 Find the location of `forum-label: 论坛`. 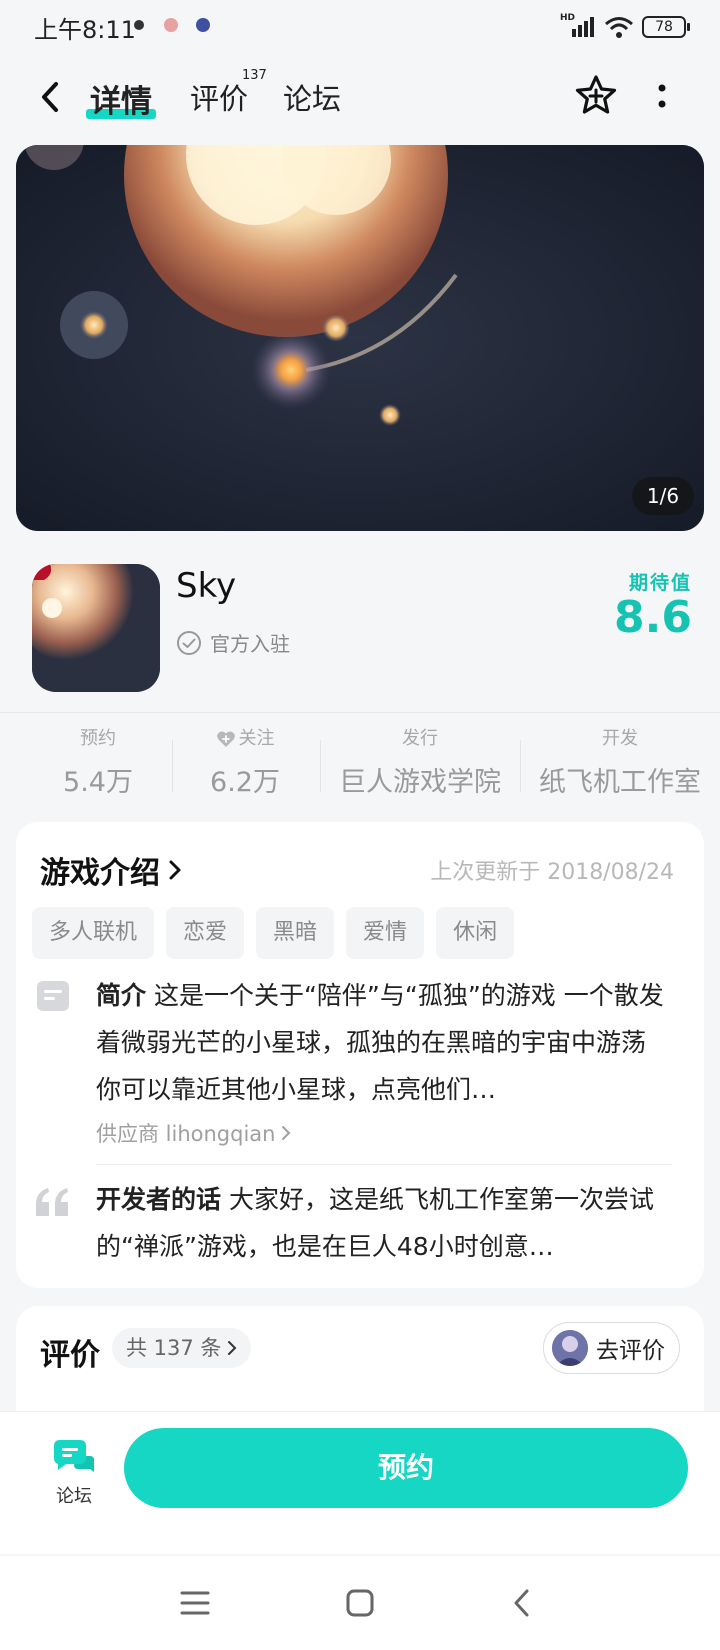

forum-label: 论坛 is located at coordinates (74, 1496).